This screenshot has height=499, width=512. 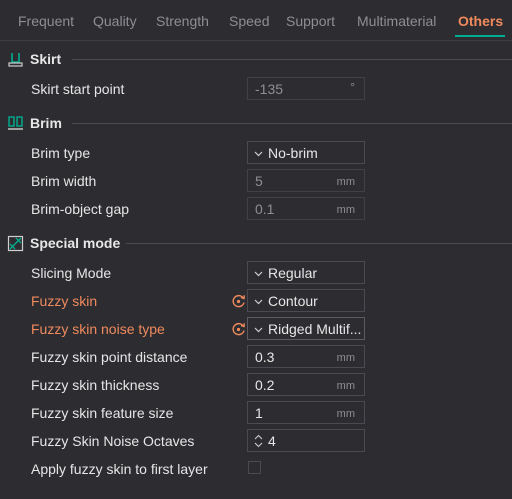 I want to click on tab-strength: Strength, so click(x=182, y=21).